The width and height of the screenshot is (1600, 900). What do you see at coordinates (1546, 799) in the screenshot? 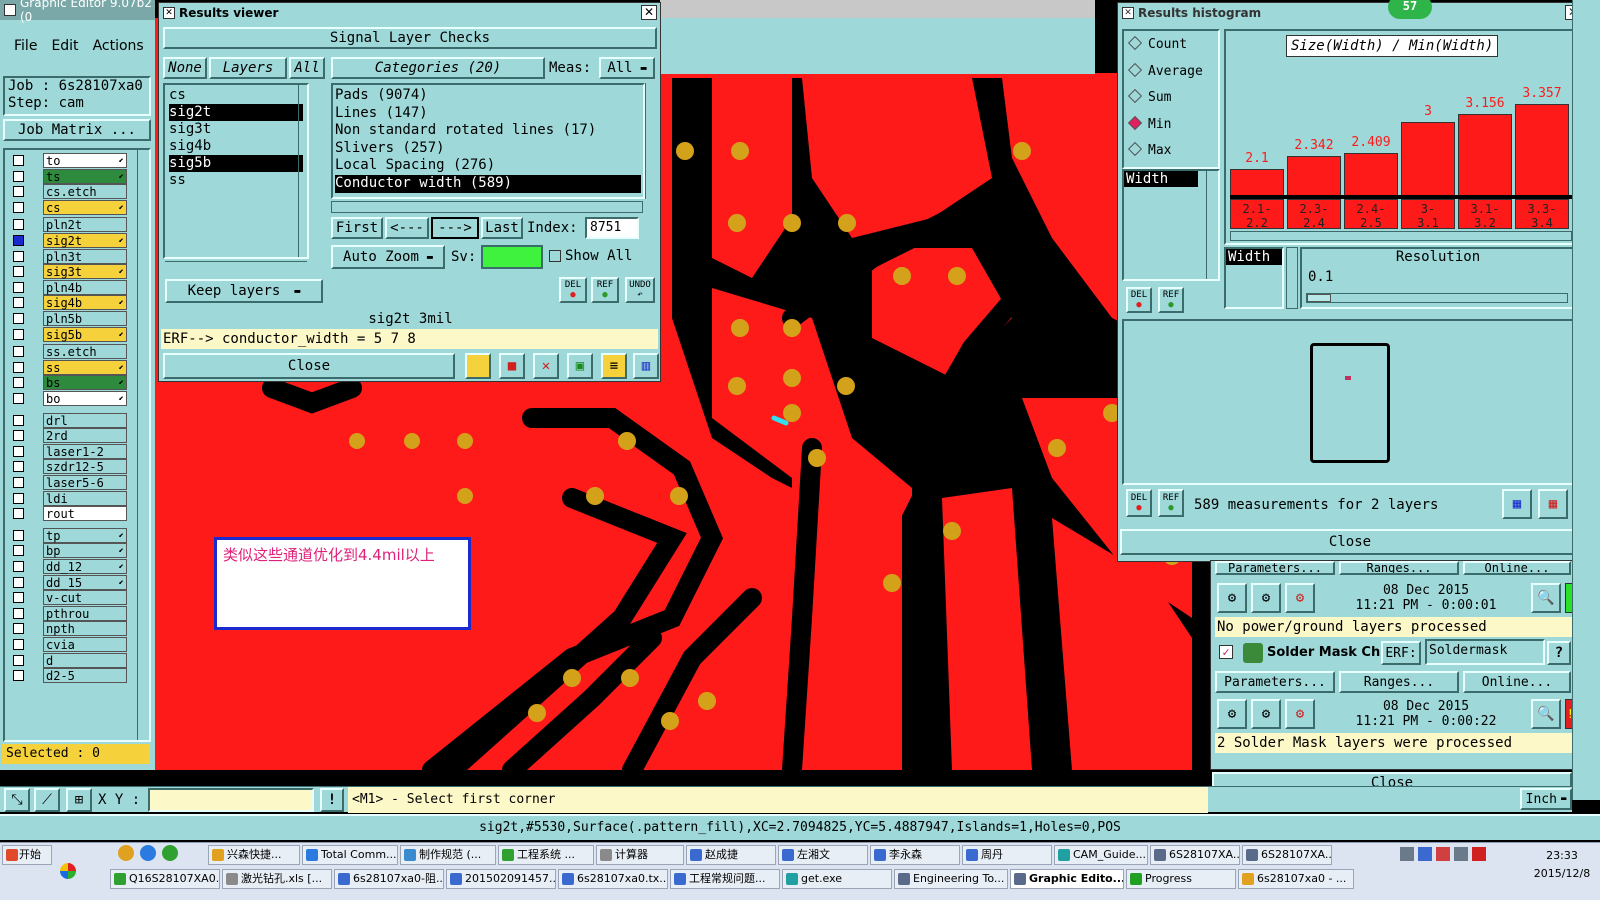
I see `units-select: Inch ▬` at bounding box center [1546, 799].